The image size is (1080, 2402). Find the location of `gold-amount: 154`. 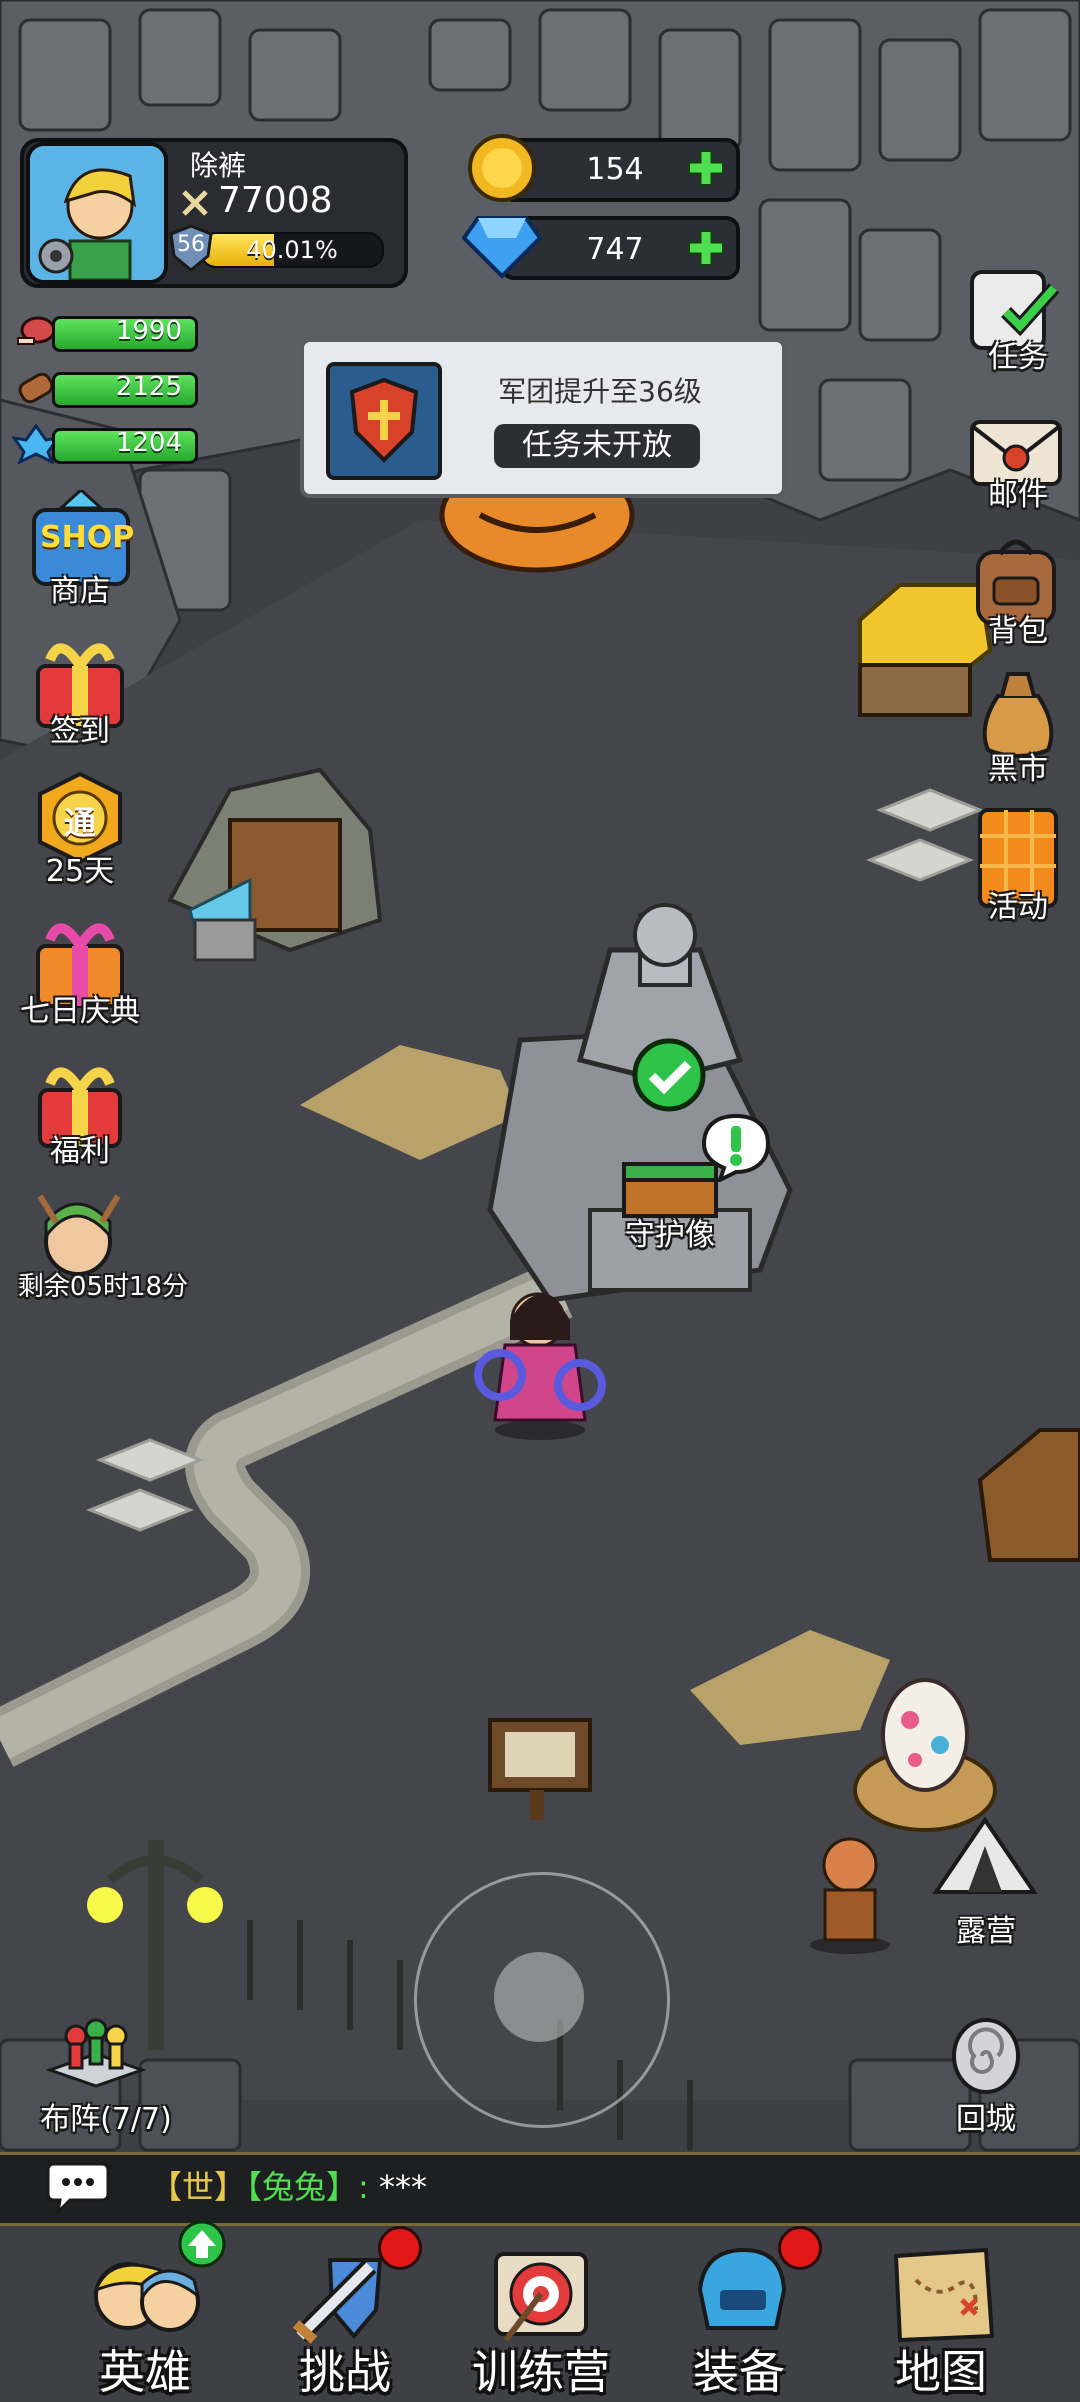

gold-amount: 154 is located at coordinates (615, 169).